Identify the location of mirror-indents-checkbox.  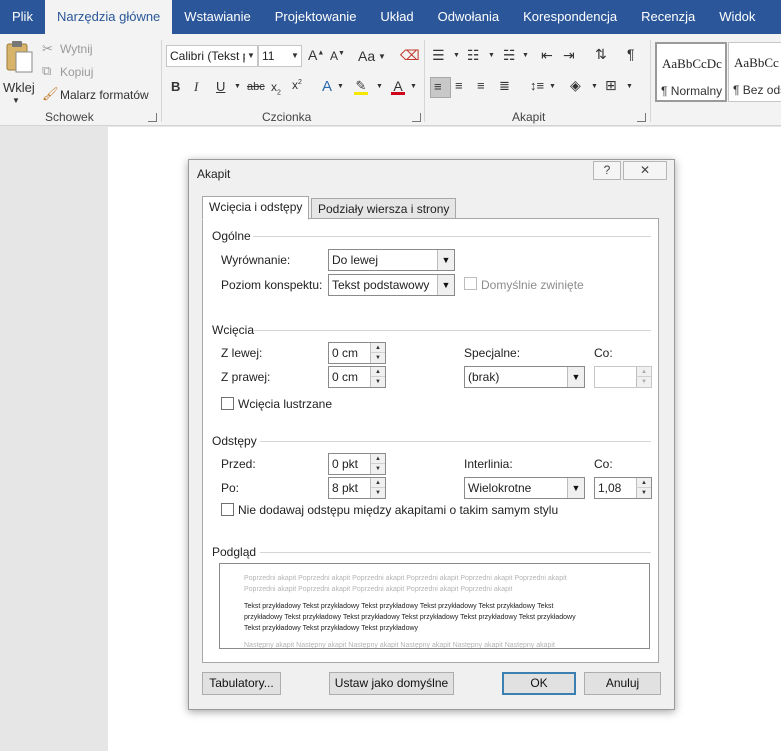
(227, 403).